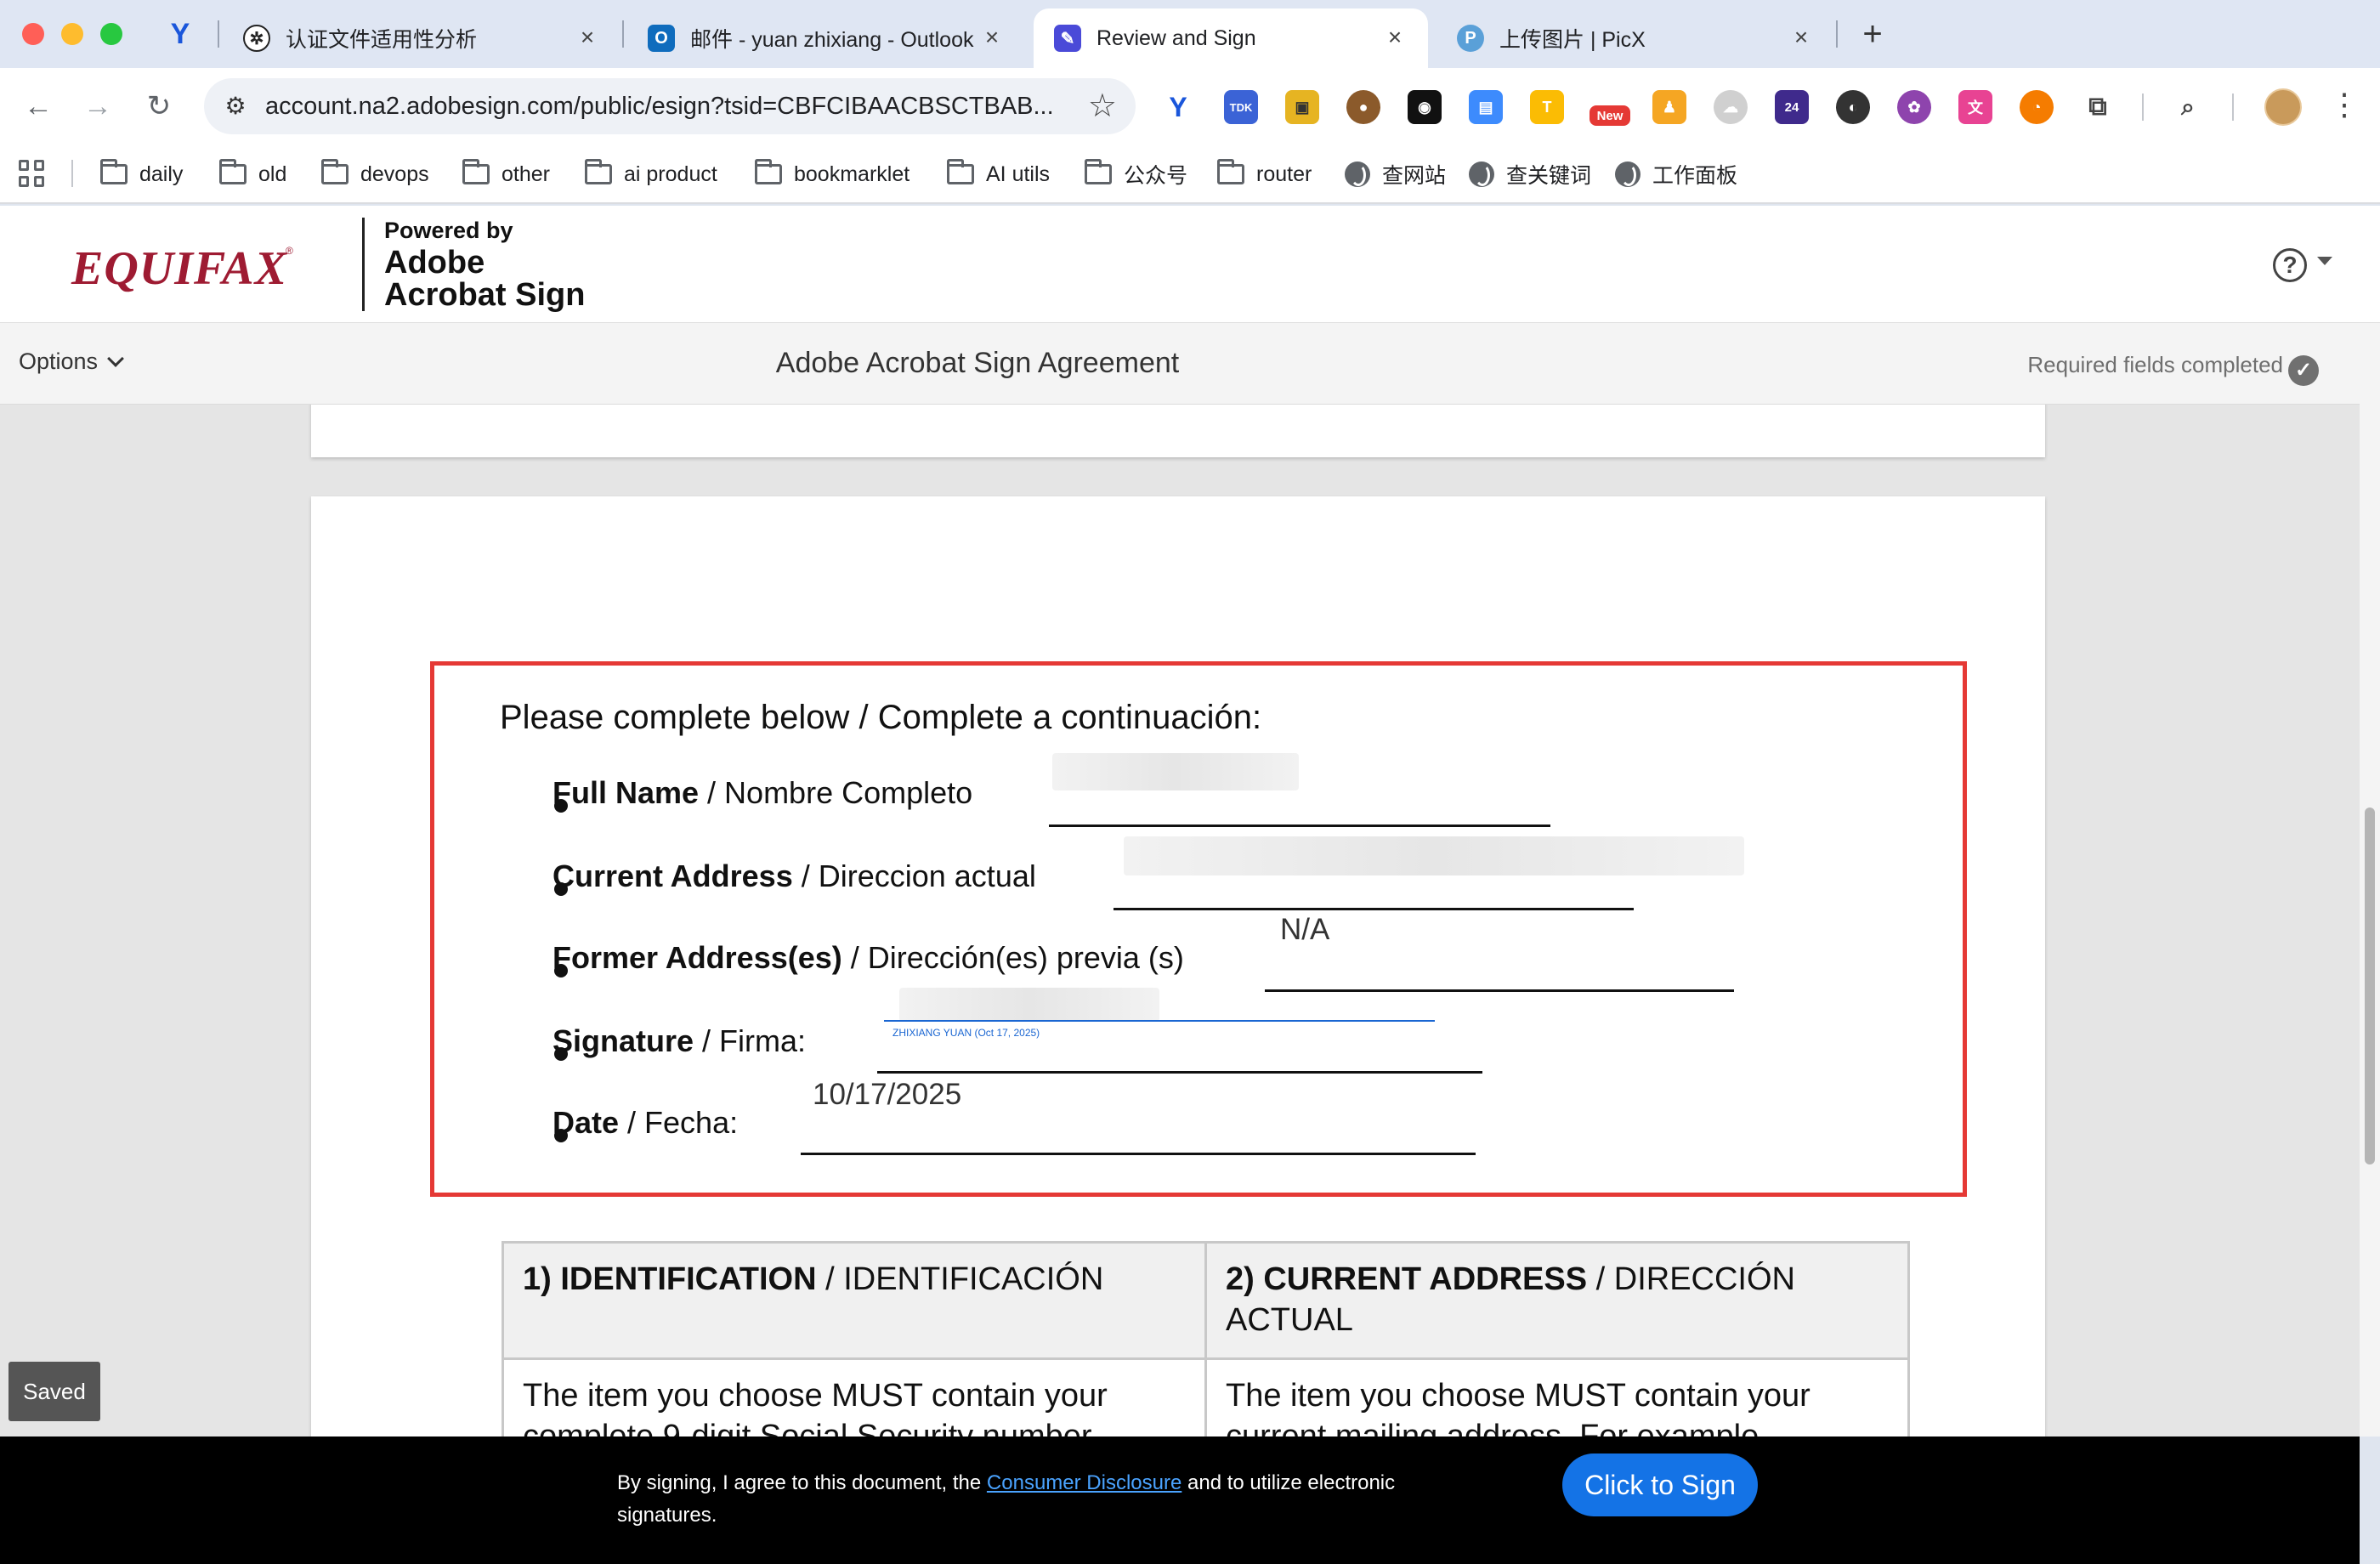 This screenshot has height=1564, width=2380. What do you see at coordinates (1853, 107) in the screenshot?
I see `extension-dark-icon: ◐` at bounding box center [1853, 107].